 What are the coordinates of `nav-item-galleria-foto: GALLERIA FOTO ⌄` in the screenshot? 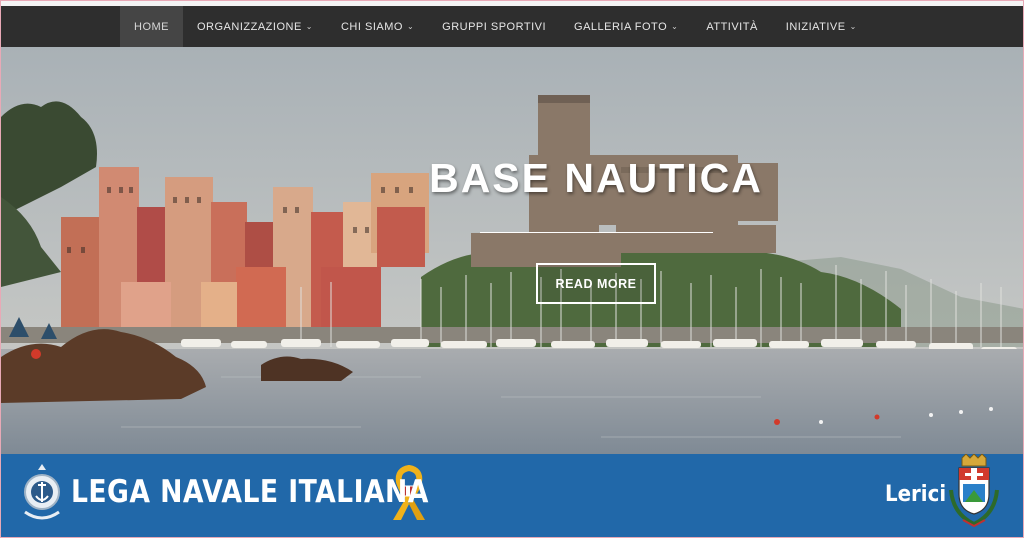 It's located at (626, 26).